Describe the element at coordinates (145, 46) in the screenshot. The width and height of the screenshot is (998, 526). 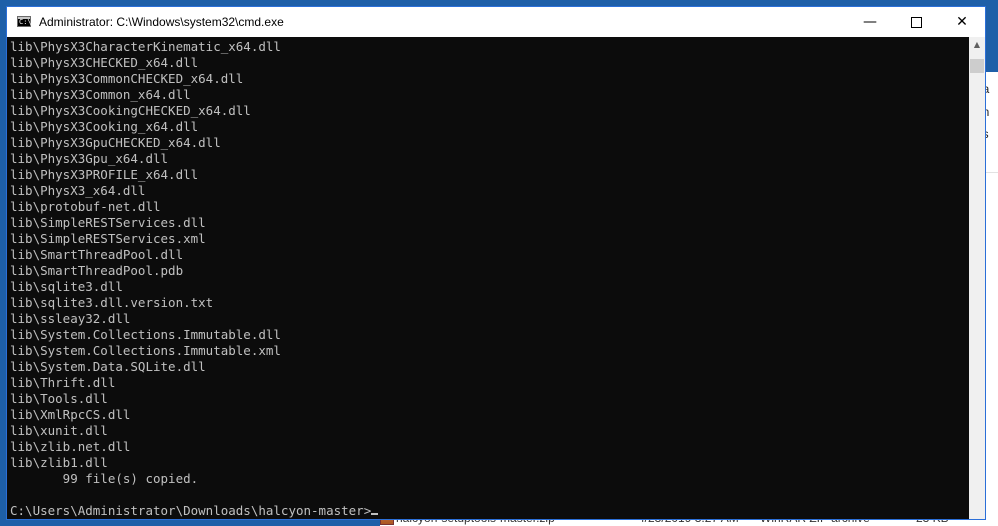
I see `console-line: lib\PhysX3CharacterKinematic_x64.dll` at that location.